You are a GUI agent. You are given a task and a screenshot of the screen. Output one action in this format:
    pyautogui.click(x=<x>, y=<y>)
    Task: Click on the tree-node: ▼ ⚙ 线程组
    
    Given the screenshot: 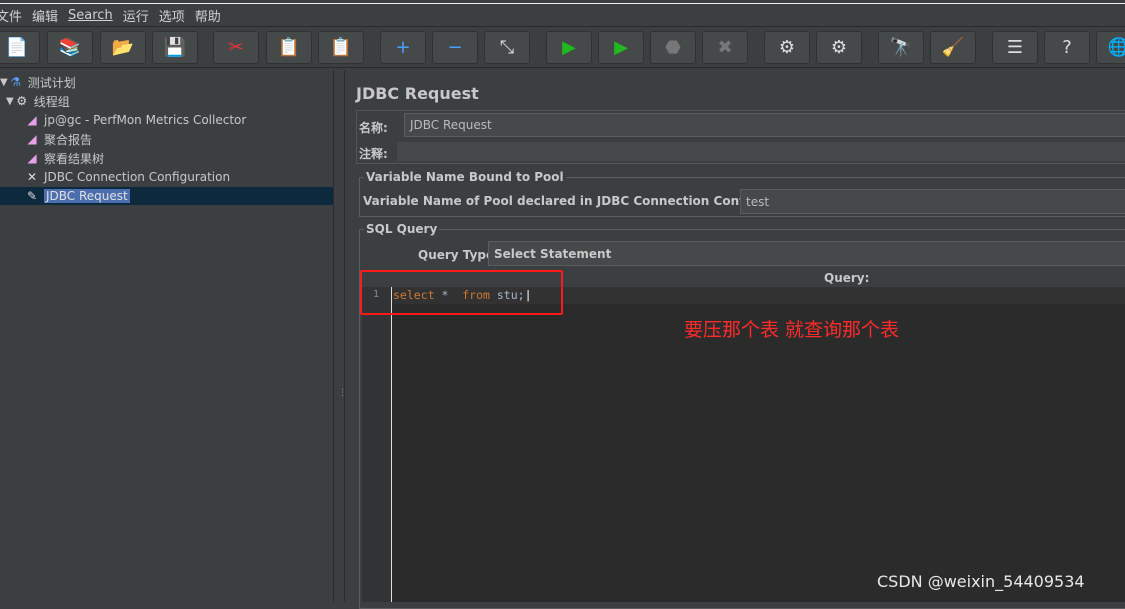 What is the action you would take?
    pyautogui.click(x=35, y=101)
    